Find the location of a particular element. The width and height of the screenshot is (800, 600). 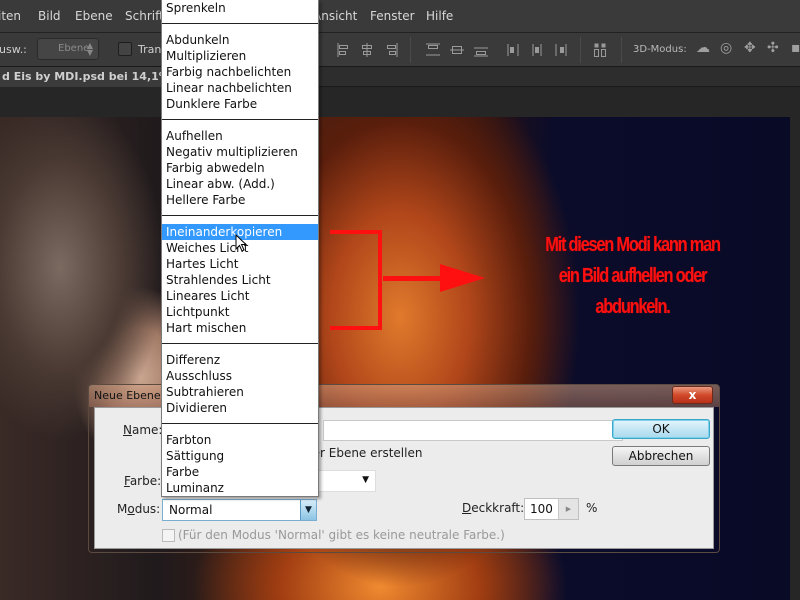

menu-ansicht: Ansicht is located at coordinates (335, 16).